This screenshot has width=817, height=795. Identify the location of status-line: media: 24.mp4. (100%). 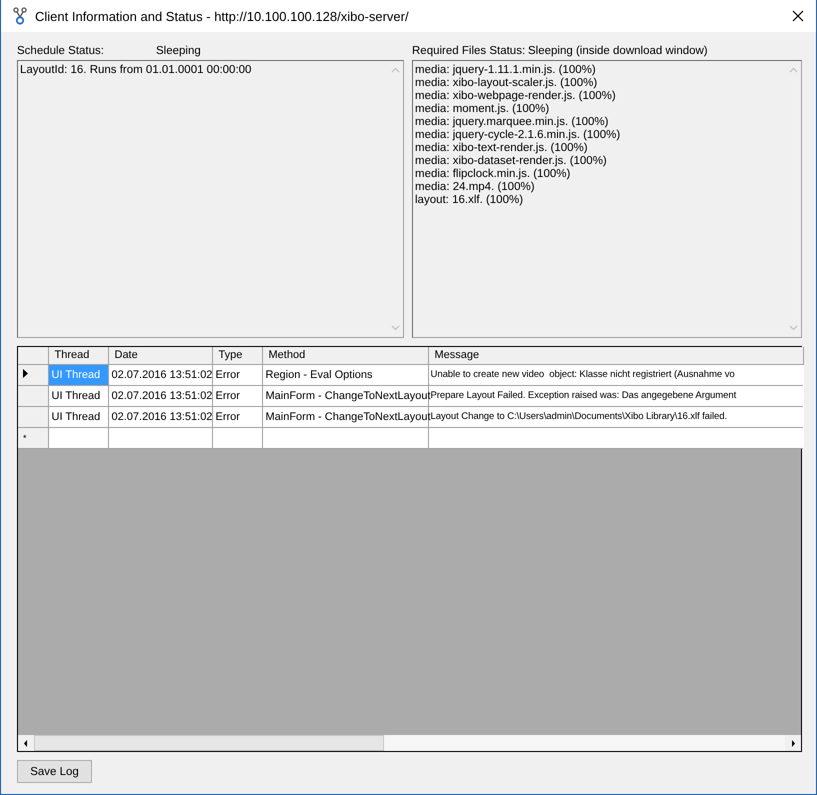
(475, 187).